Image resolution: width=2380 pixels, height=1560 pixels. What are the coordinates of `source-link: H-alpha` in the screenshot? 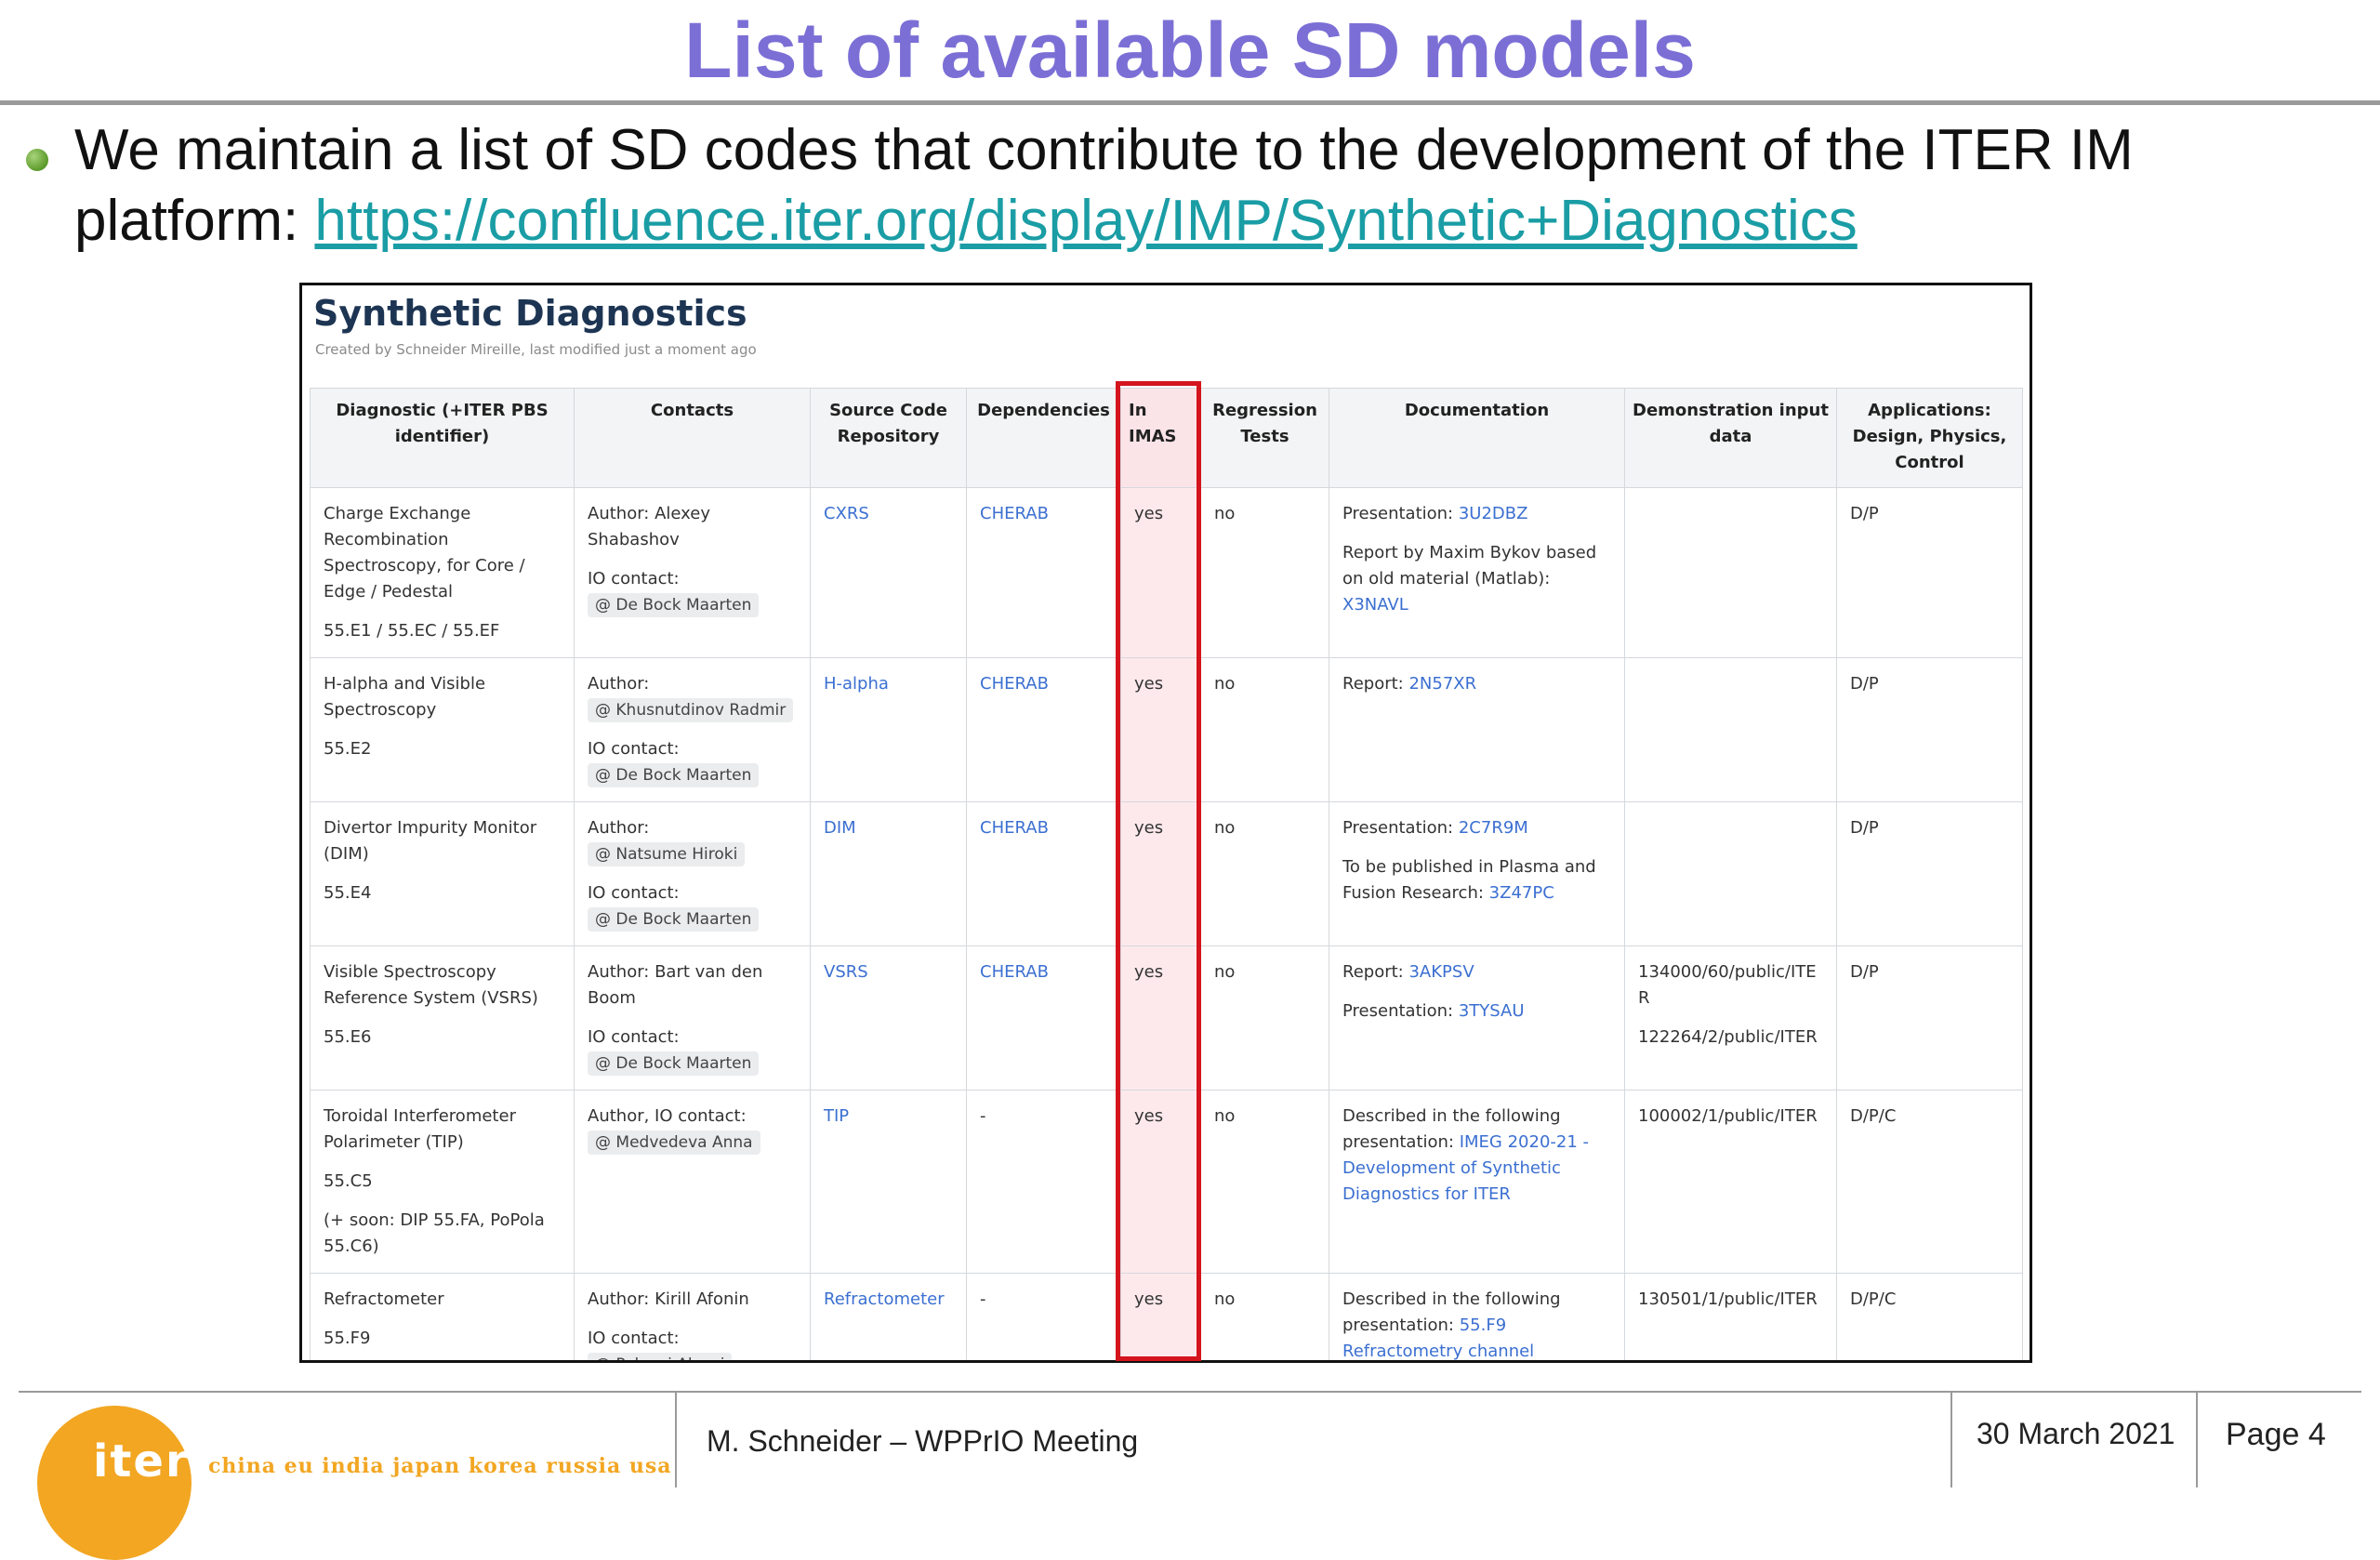 It's located at (856, 684).